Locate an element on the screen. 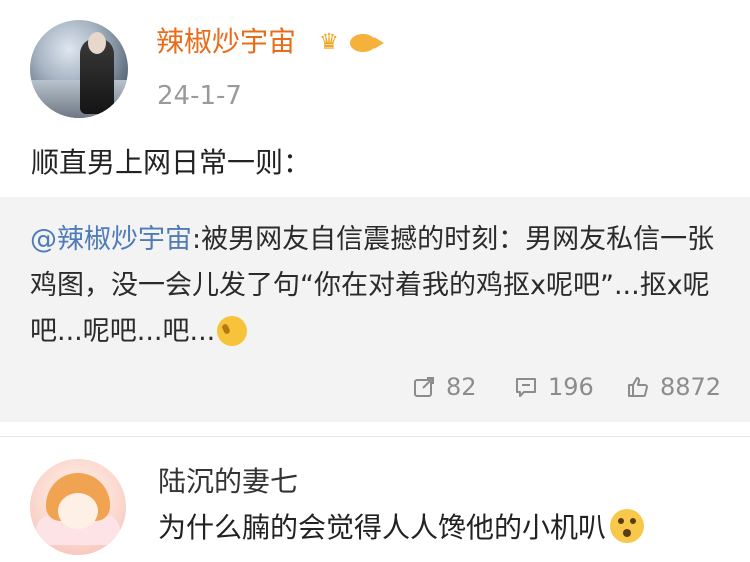 This screenshot has height=562, width=750. like-count-button: 8872 is located at coordinates (673, 387).